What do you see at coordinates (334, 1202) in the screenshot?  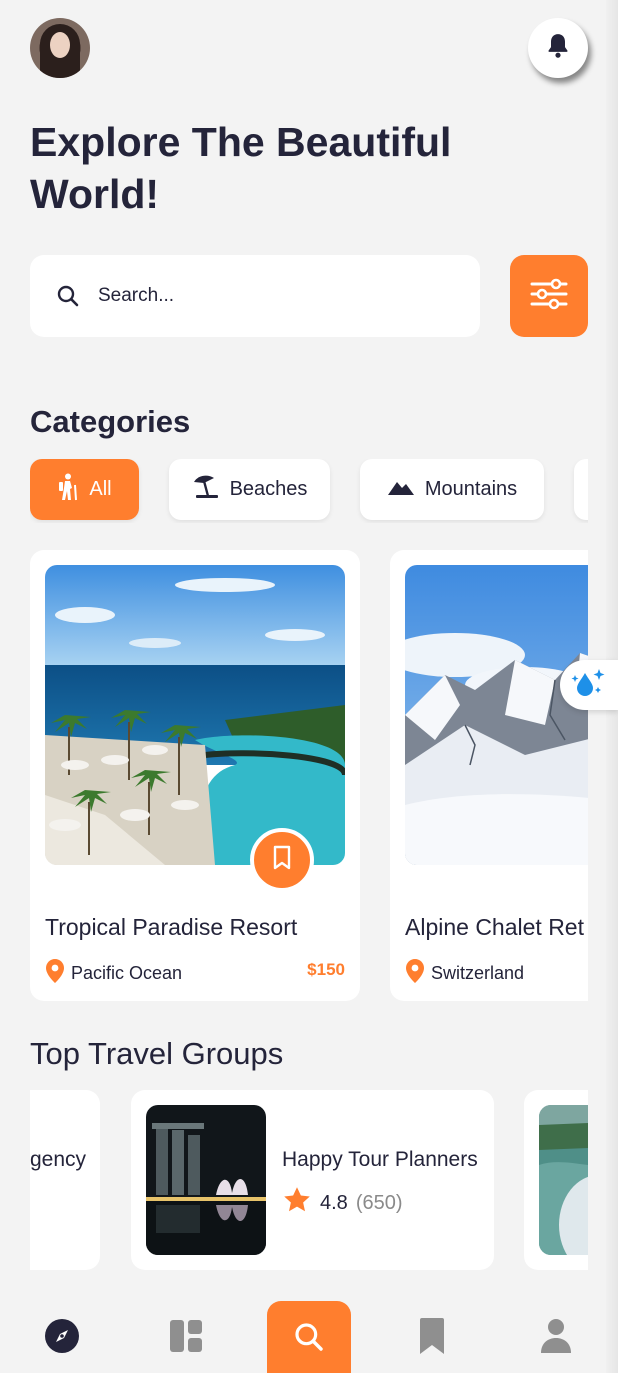 I see `rating-value: 4.8` at bounding box center [334, 1202].